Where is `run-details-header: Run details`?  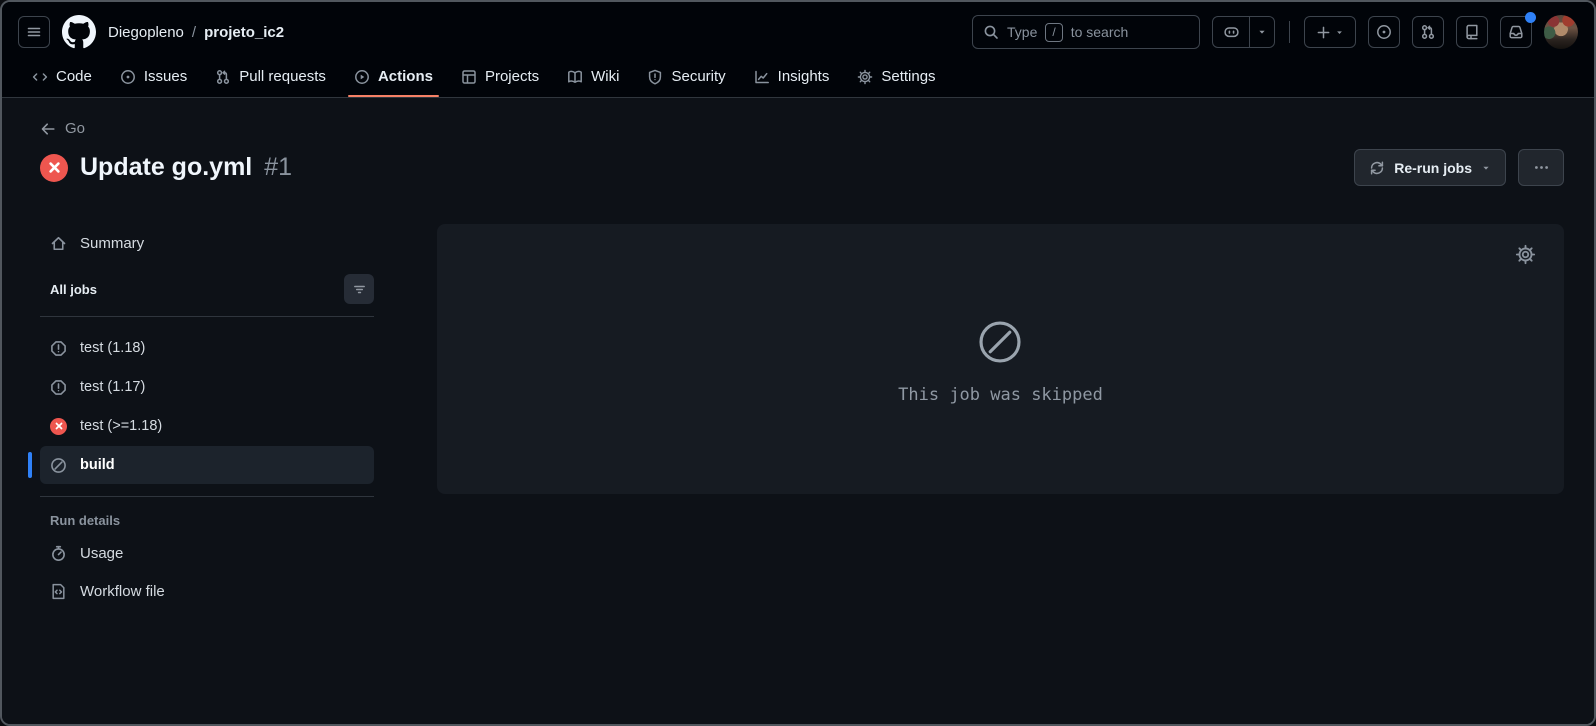
run-details-header: Run details is located at coordinates (85, 520).